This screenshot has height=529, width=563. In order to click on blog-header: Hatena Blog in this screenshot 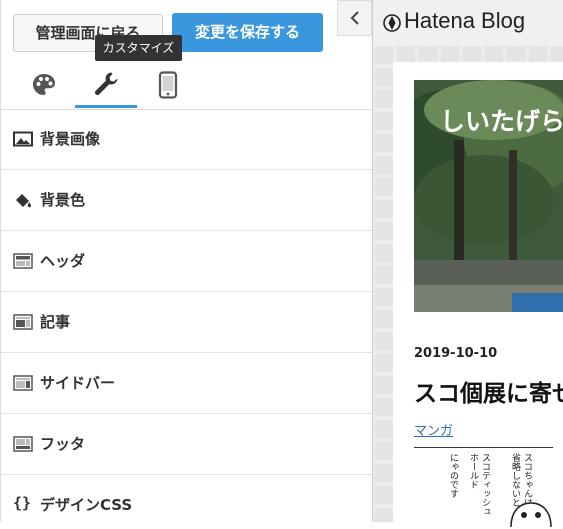, I will do `click(468, 23)`.